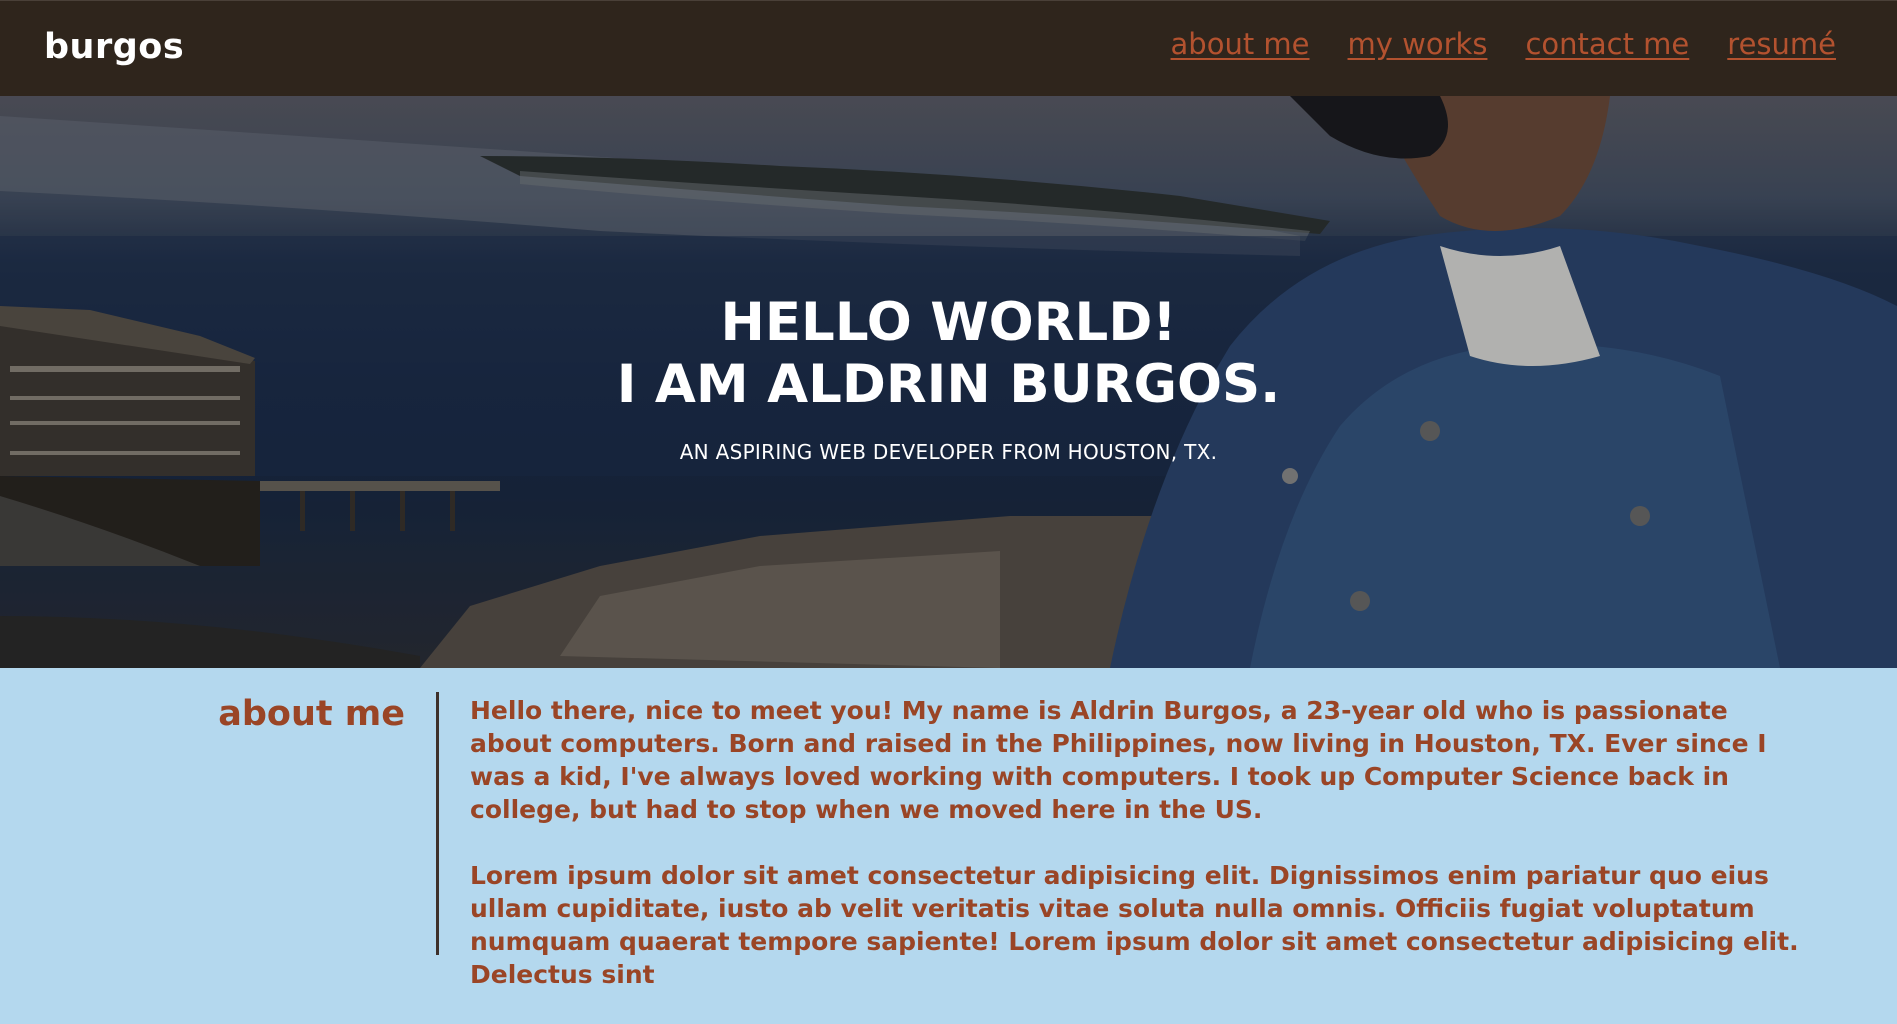  Describe the element at coordinates (311, 714) in the screenshot. I see `about-heading: about me` at that location.